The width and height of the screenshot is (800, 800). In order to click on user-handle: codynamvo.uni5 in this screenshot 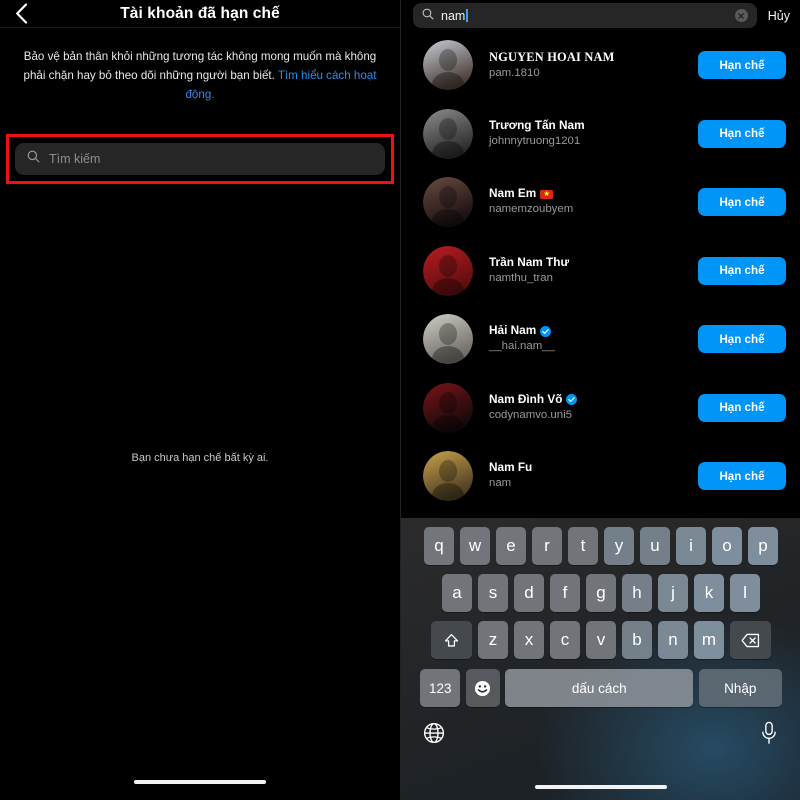, I will do `click(530, 414)`.